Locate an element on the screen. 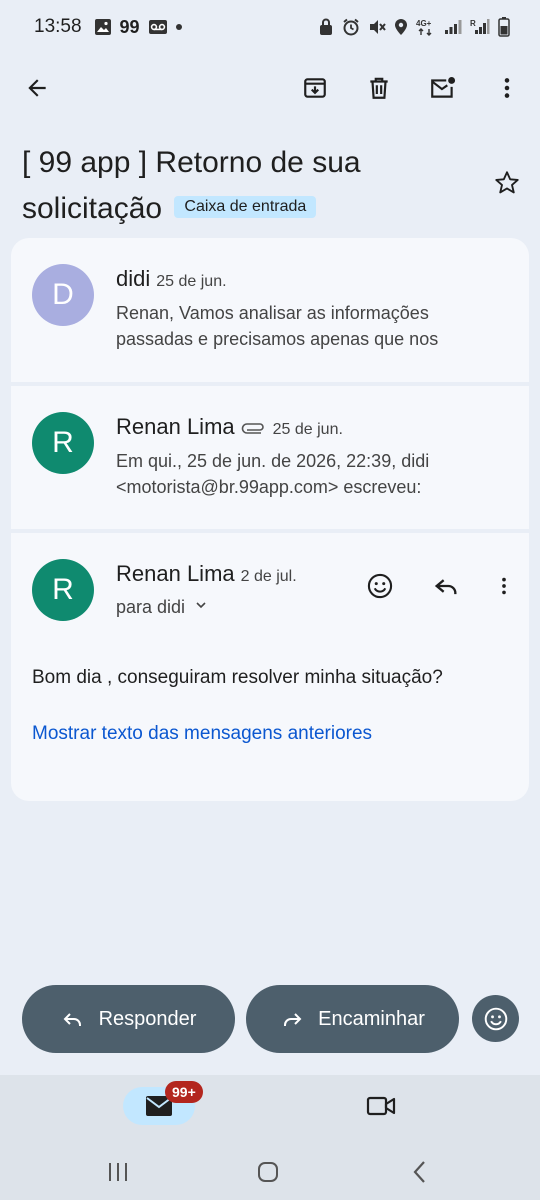 Image resolution: width=540 pixels, height=1200 pixels. status-time: 13:58 is located at coordinates (58, 26).